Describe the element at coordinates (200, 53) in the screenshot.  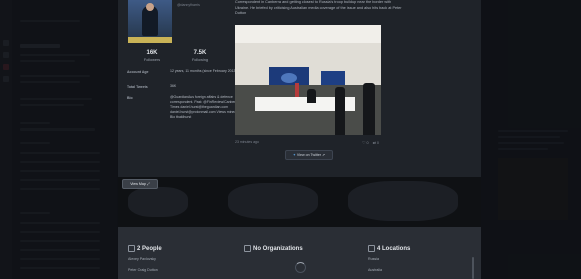
I see `following-count: 7.5K` at that location.